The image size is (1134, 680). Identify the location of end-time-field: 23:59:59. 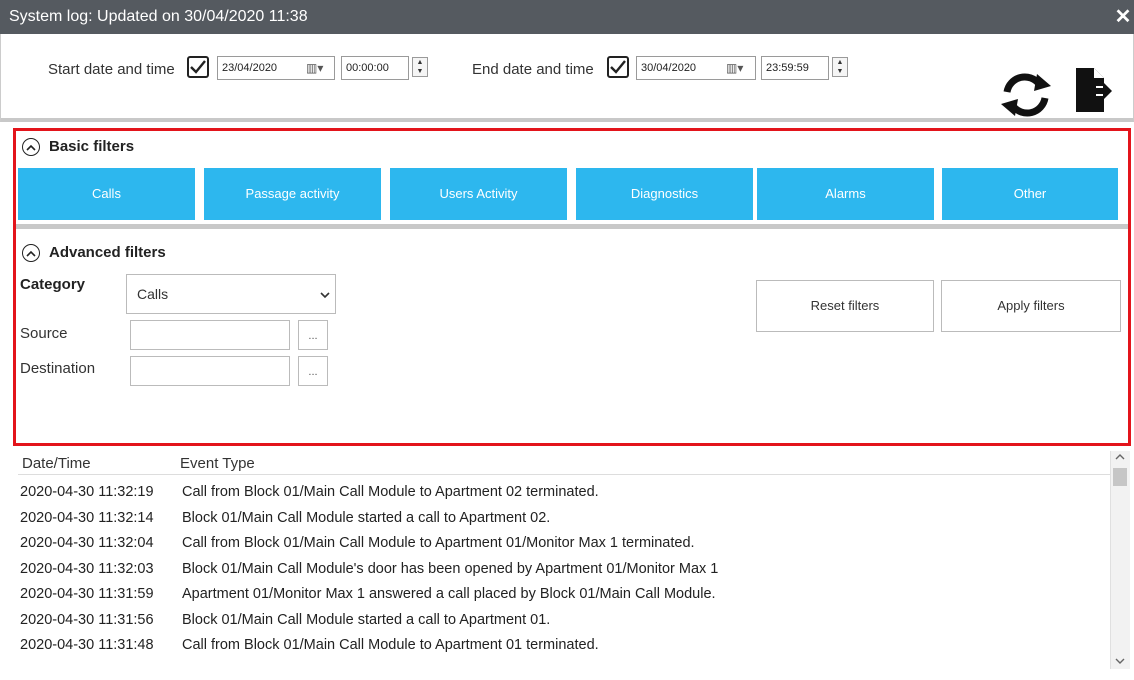
(795, 68).